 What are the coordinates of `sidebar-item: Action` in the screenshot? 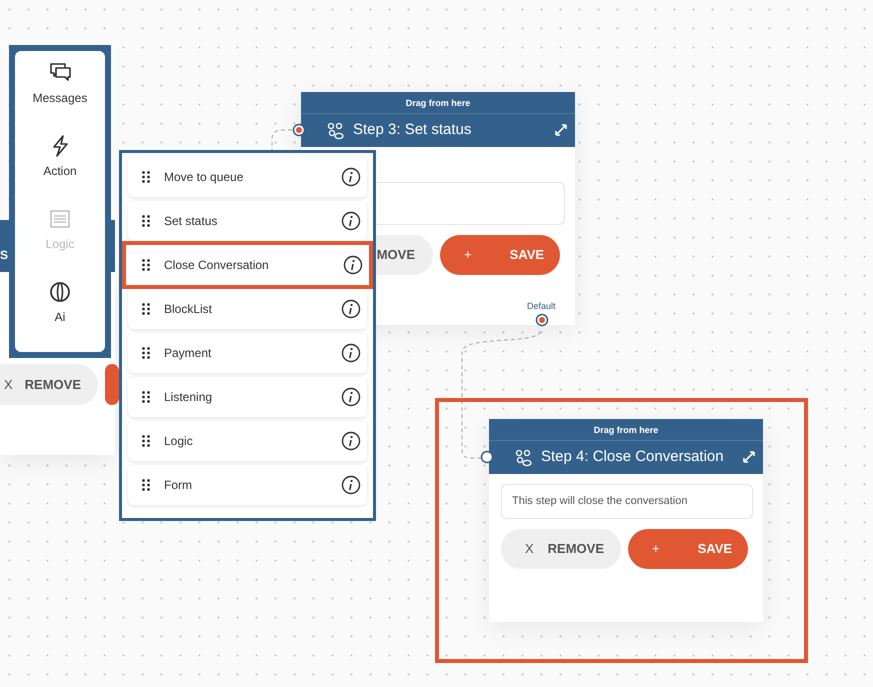 It's located at (60, 166).